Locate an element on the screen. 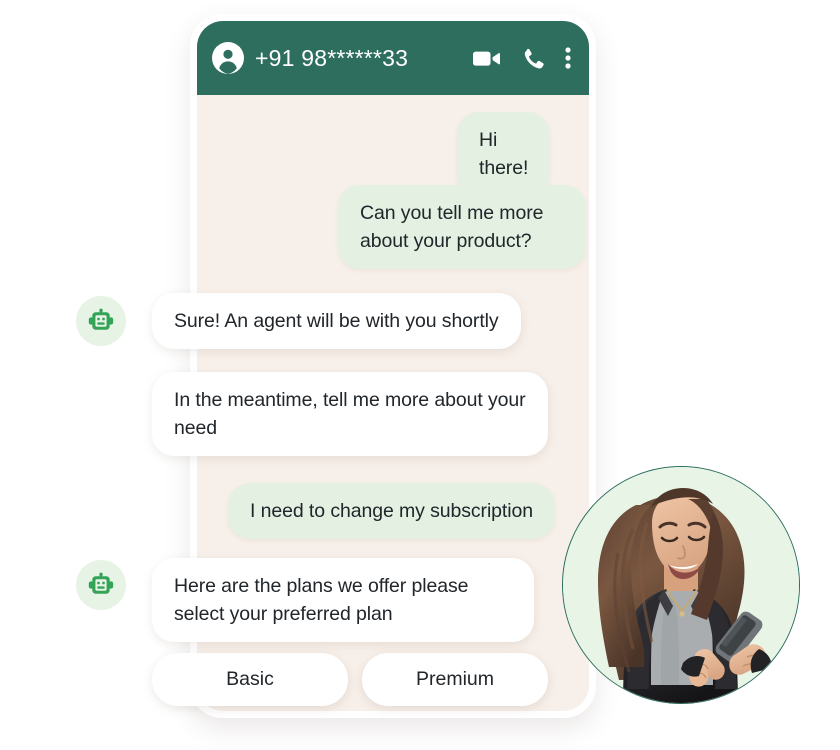 The height and width of the screenshot is (750, 840). woman-using-phone-photo is located at coordinates (681, 585).